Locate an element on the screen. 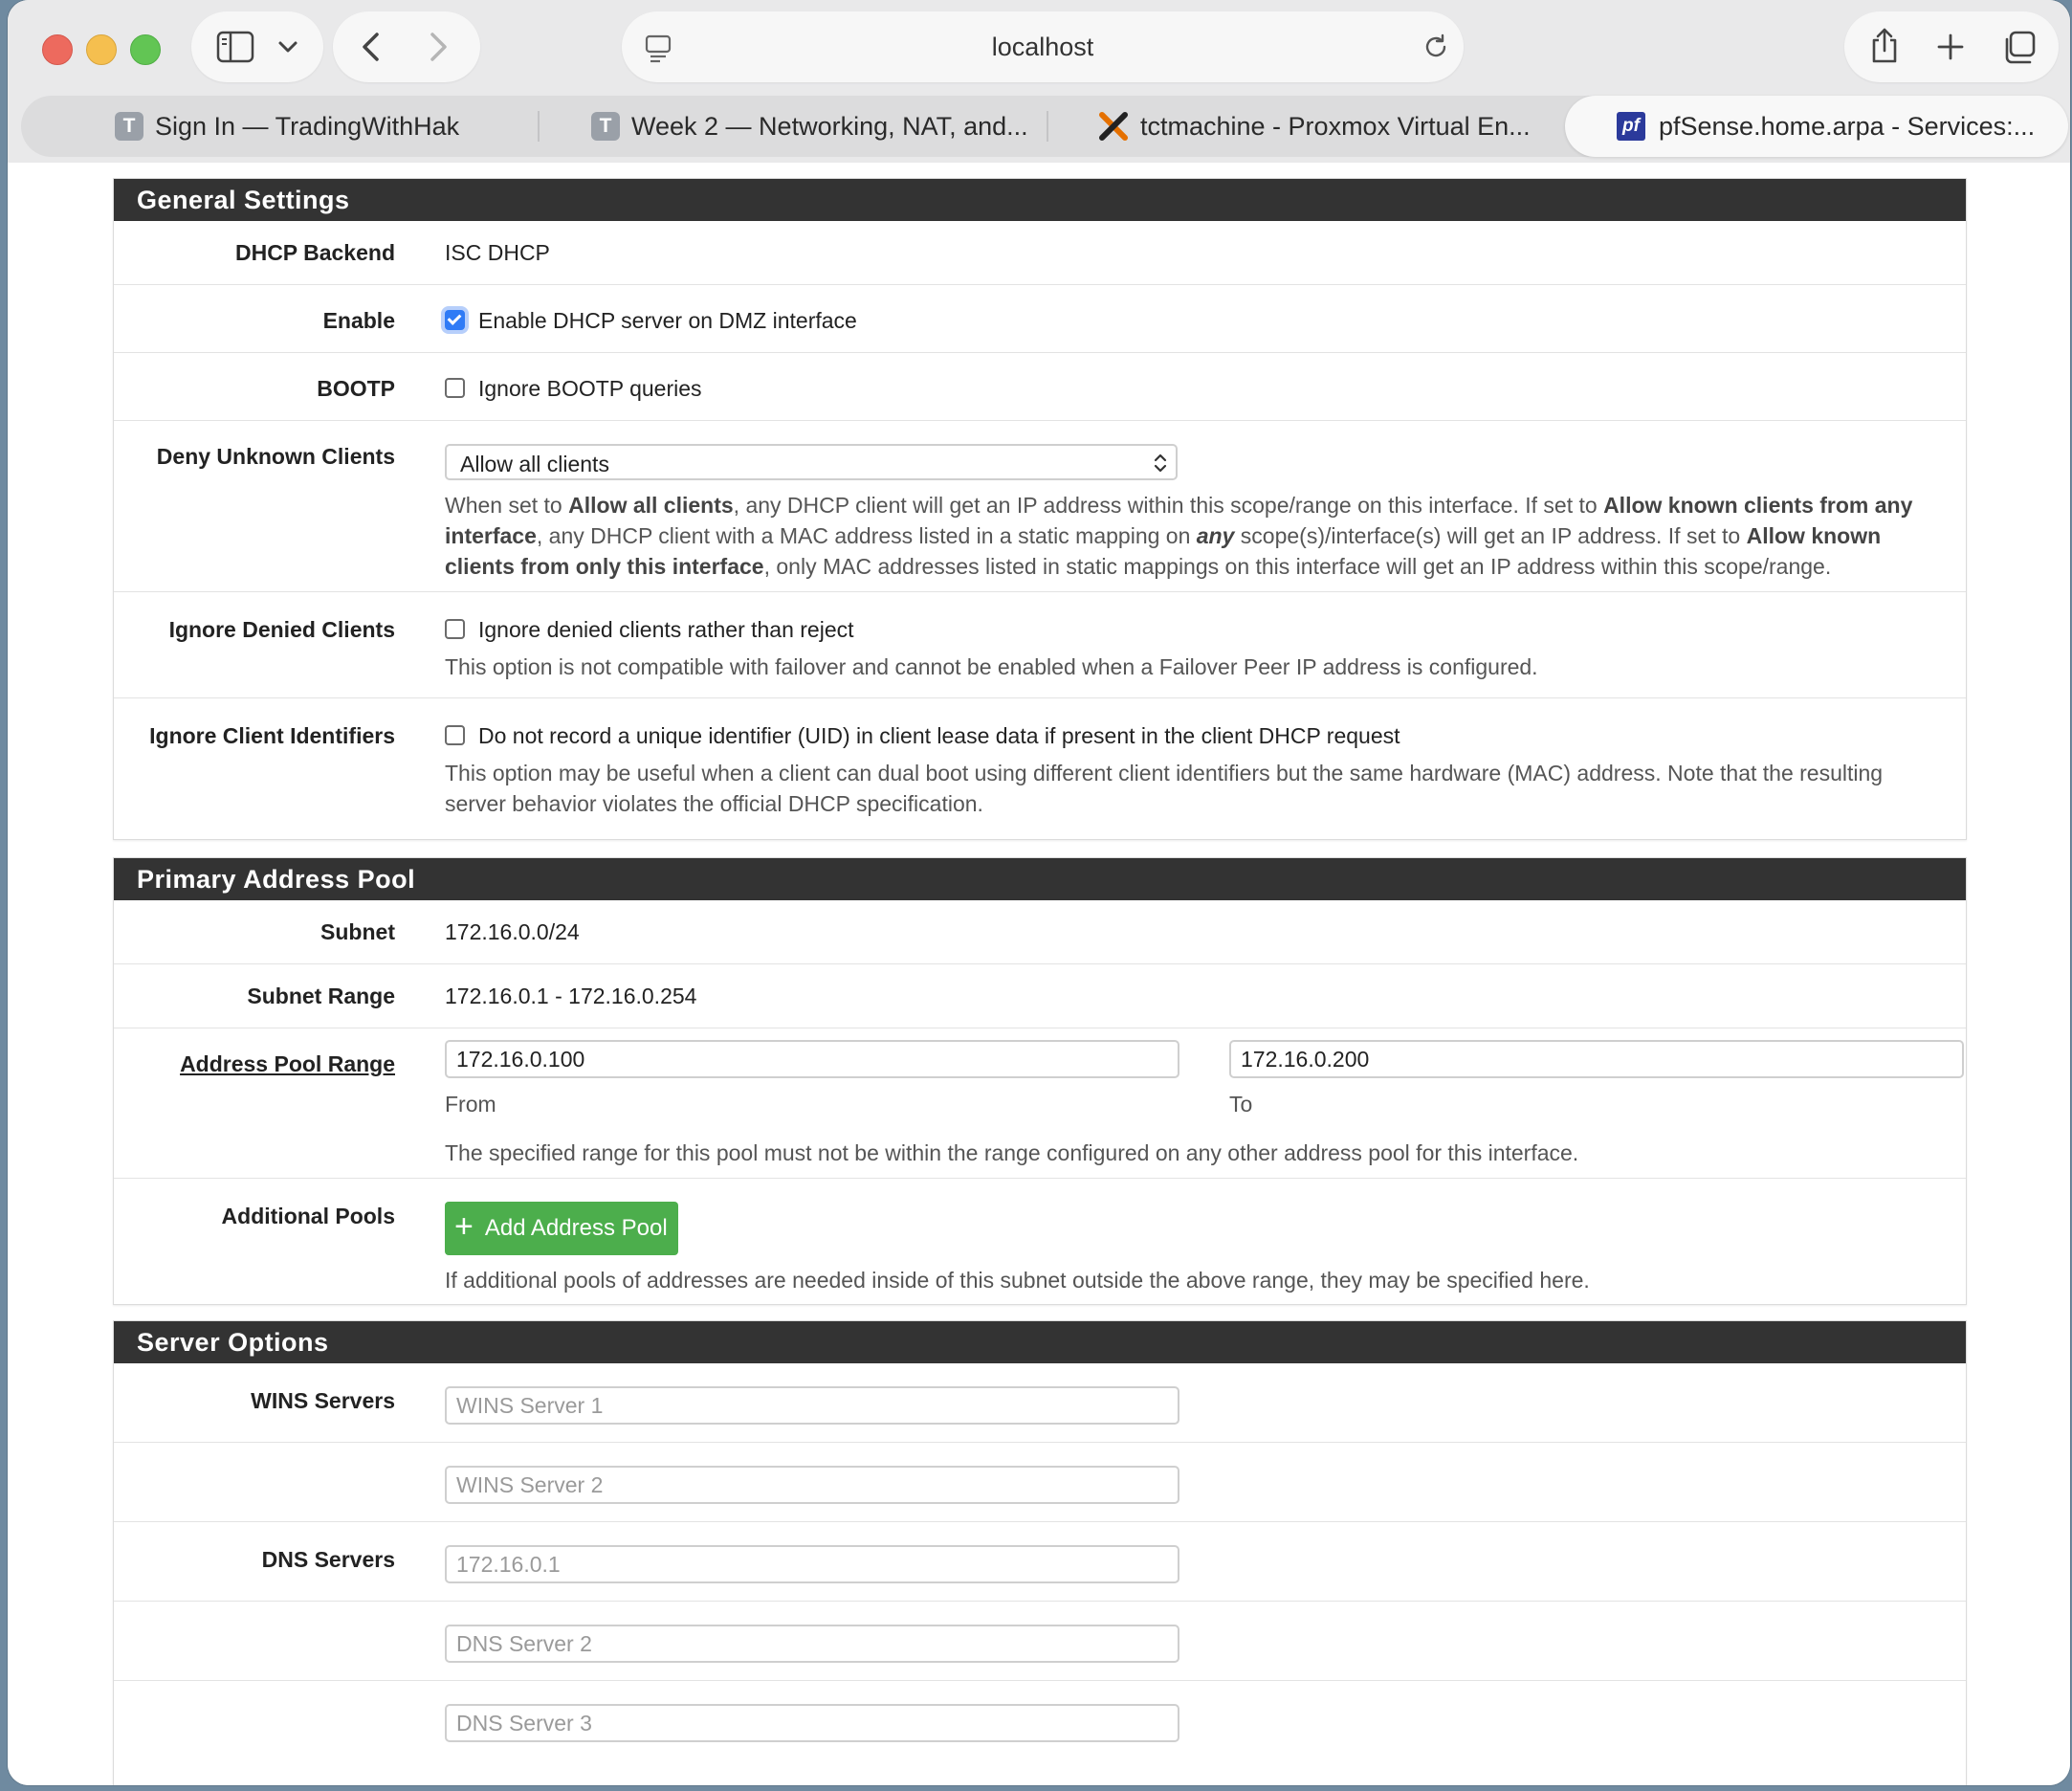 The width and height of the screenshot is (2072, 1791). help-text: When set to is located at coordinates (507, 506).